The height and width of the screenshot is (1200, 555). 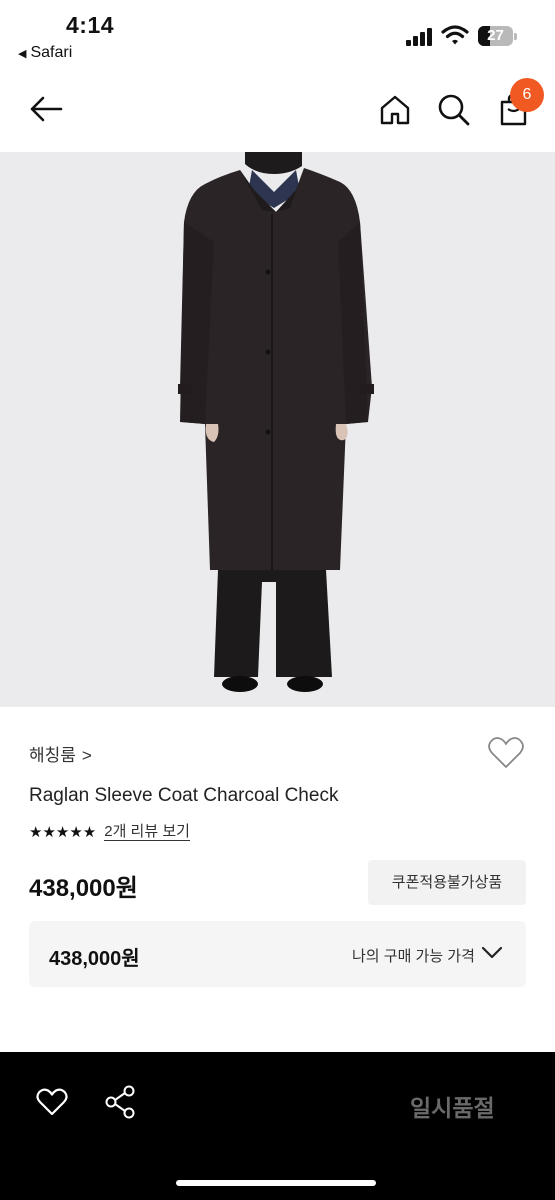 What do you see at coordinates (86, 755) in the screenshot?
I see `chevron-right-icon: >` at bounding box center [86, 755].